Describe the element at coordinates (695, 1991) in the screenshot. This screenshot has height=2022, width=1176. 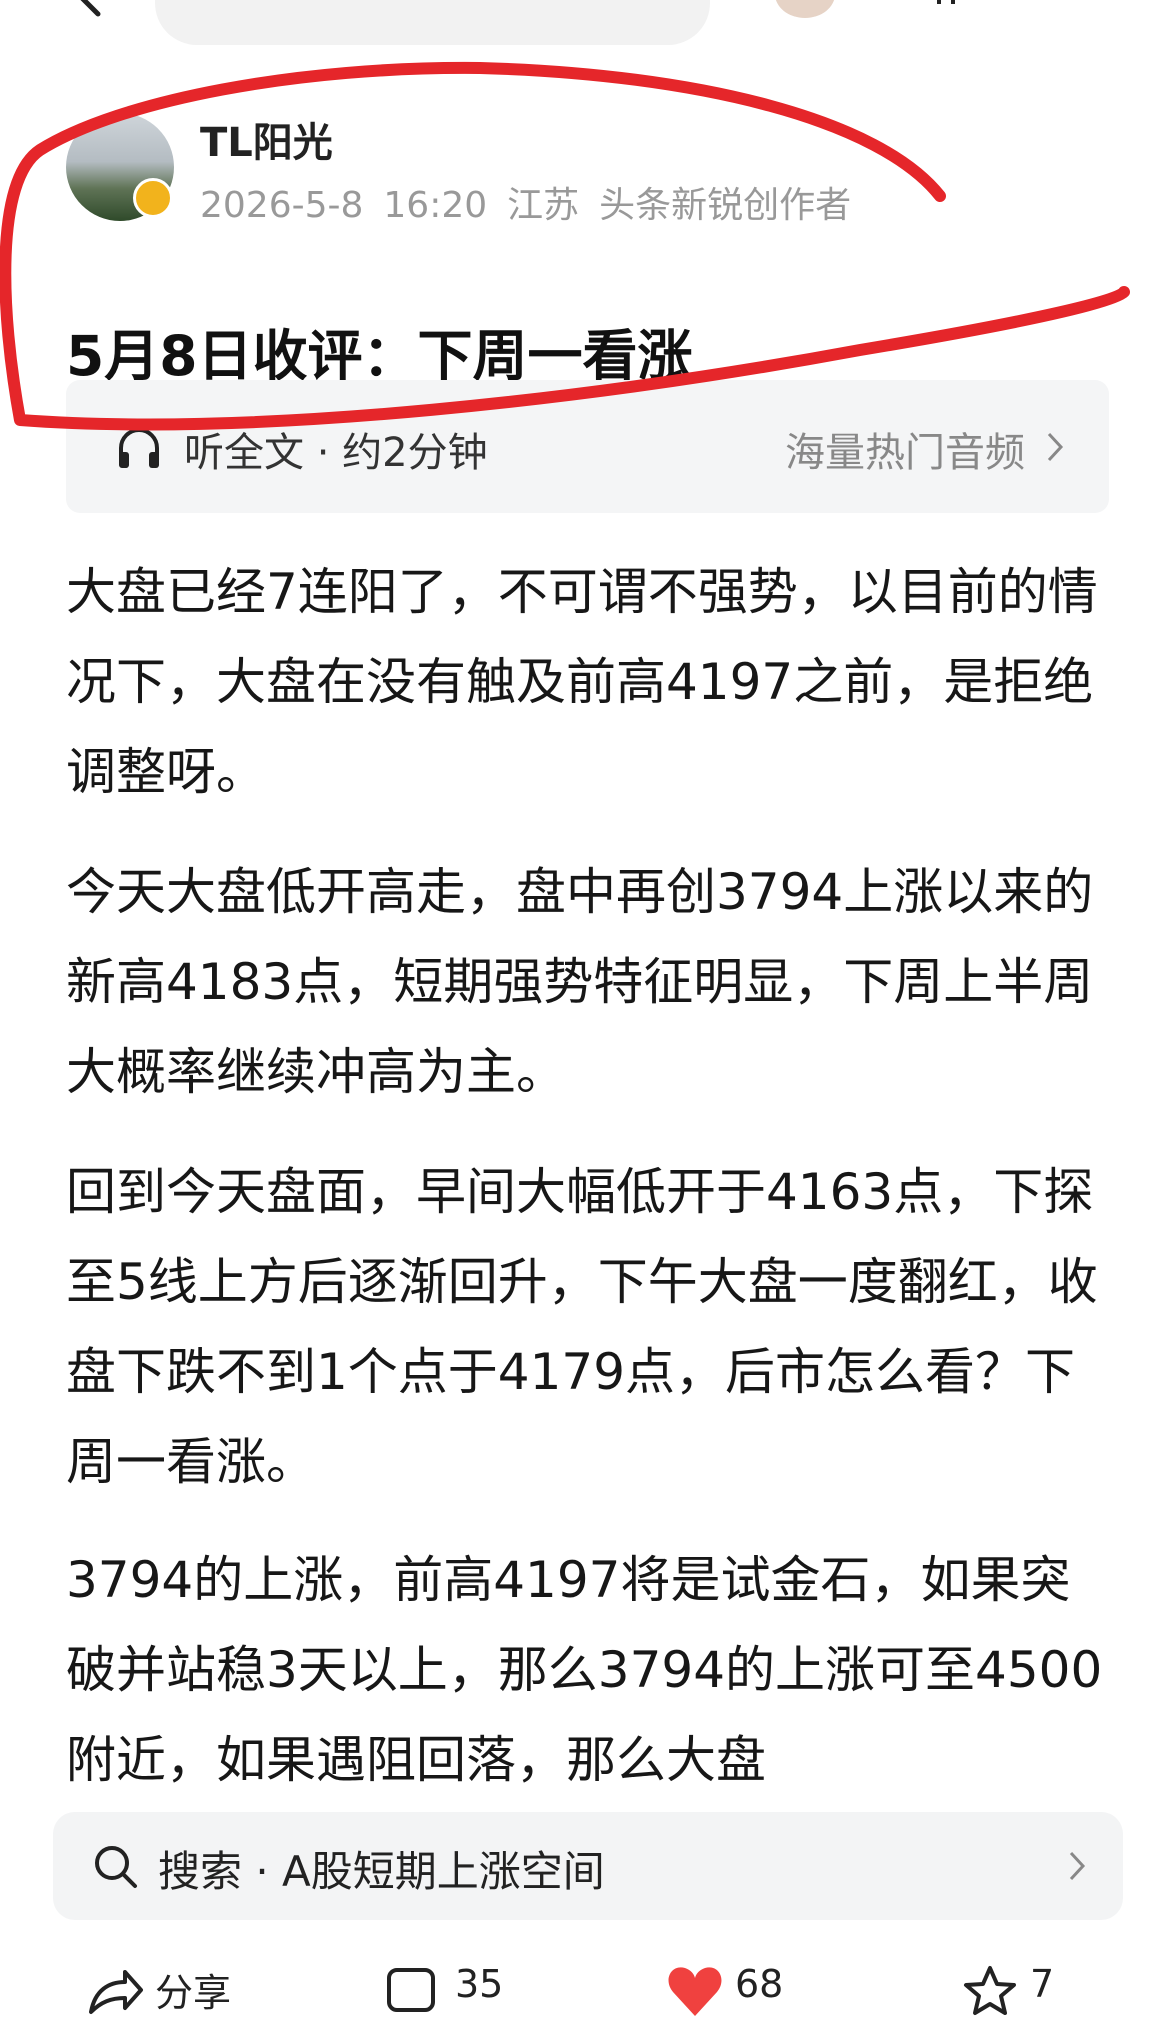
I see `heart-icon` at that location.